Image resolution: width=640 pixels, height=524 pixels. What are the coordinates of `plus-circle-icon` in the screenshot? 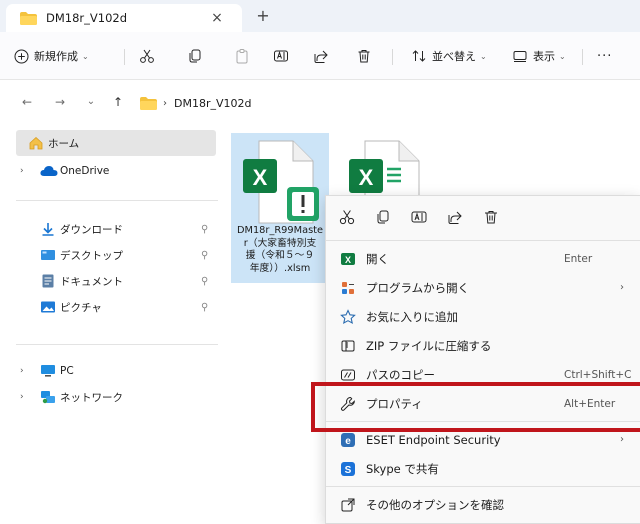 It's located at (21, 56).